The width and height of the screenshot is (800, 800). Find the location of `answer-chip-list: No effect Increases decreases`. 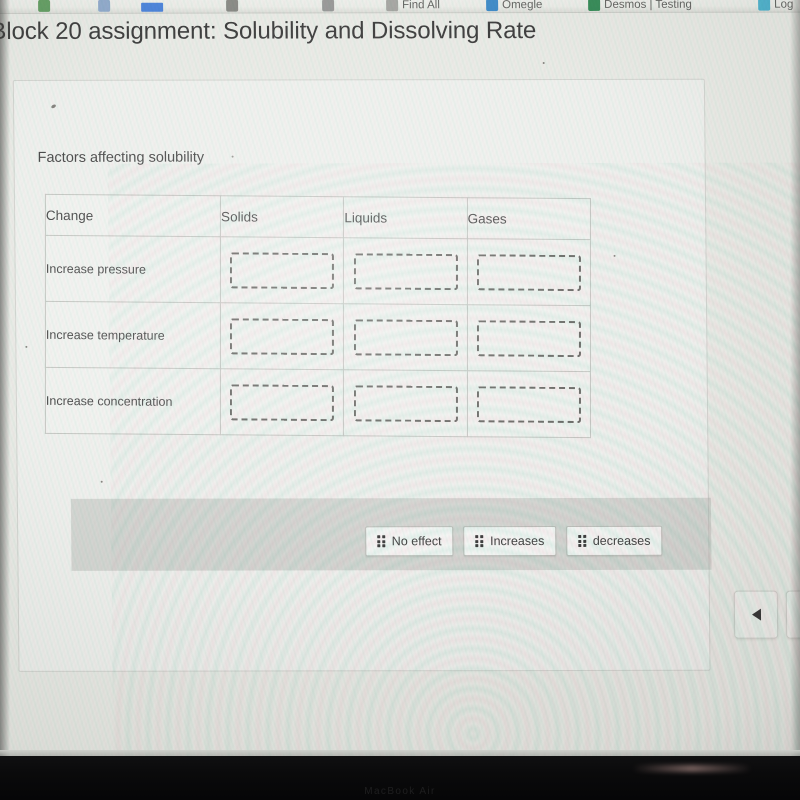

answer-chip-list: No effect Increases decreases is located at coordinates (514, 541).